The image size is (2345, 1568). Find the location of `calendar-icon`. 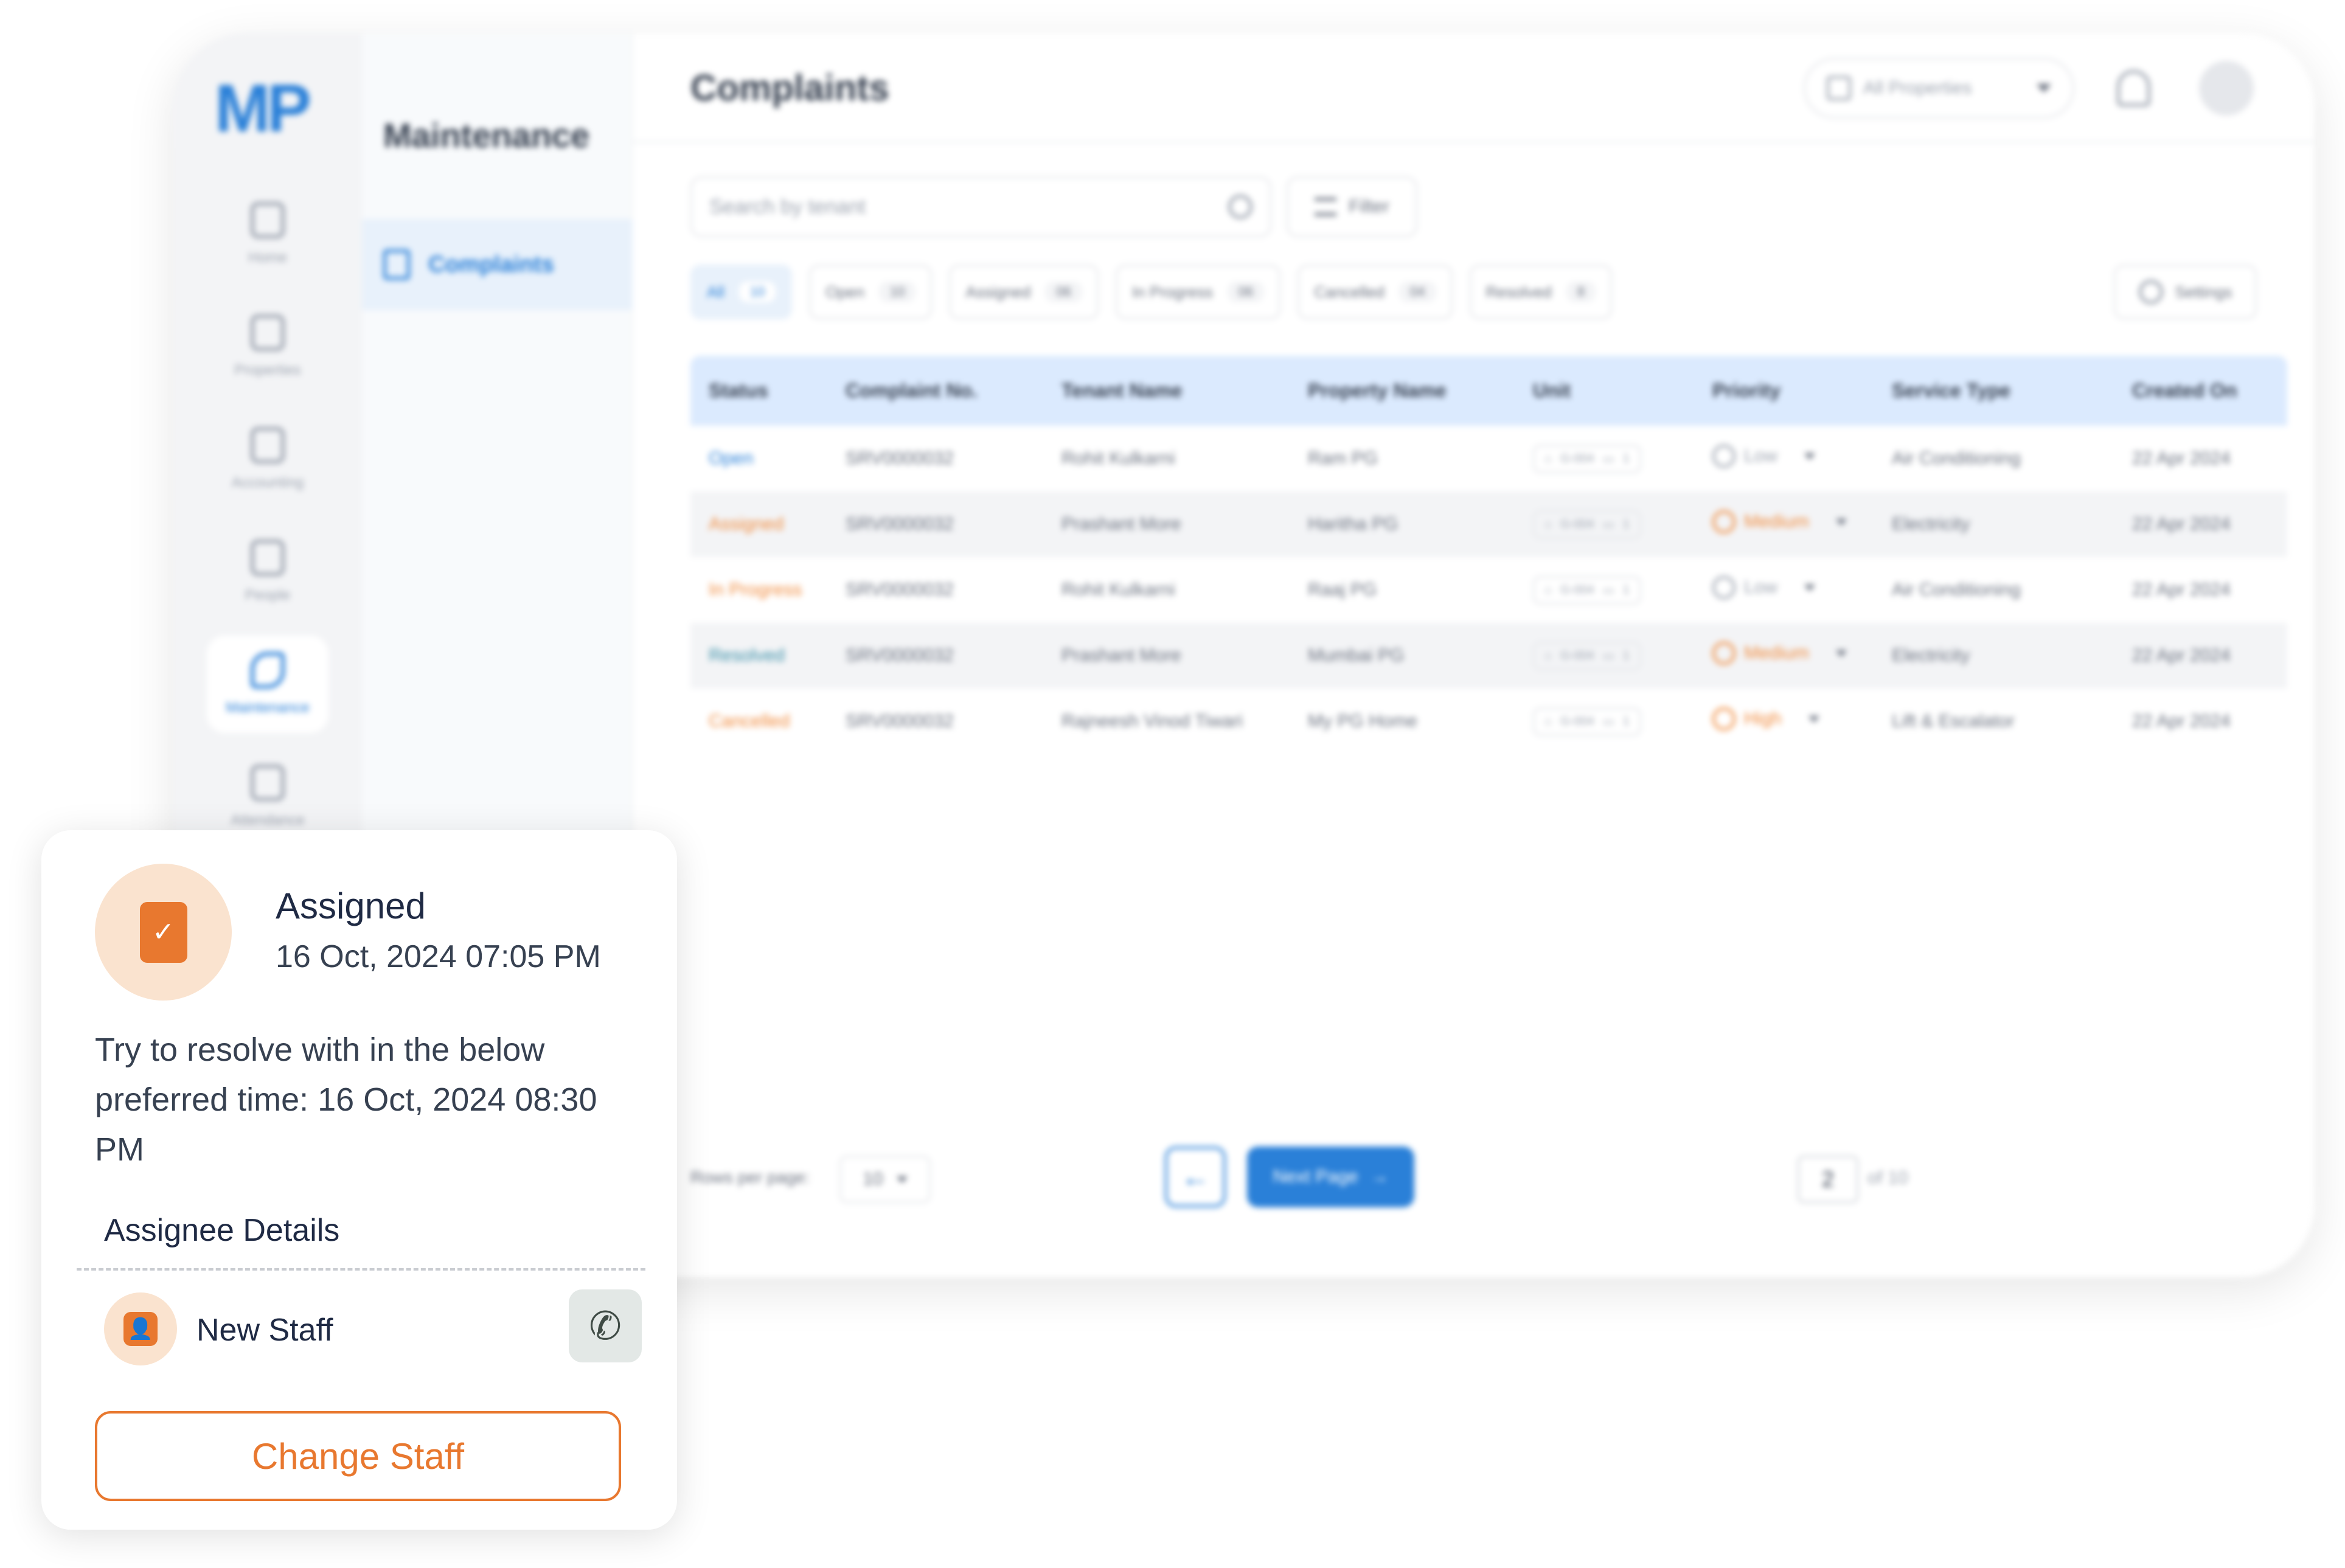

calendar-icon is located at coordinates (268, 783).